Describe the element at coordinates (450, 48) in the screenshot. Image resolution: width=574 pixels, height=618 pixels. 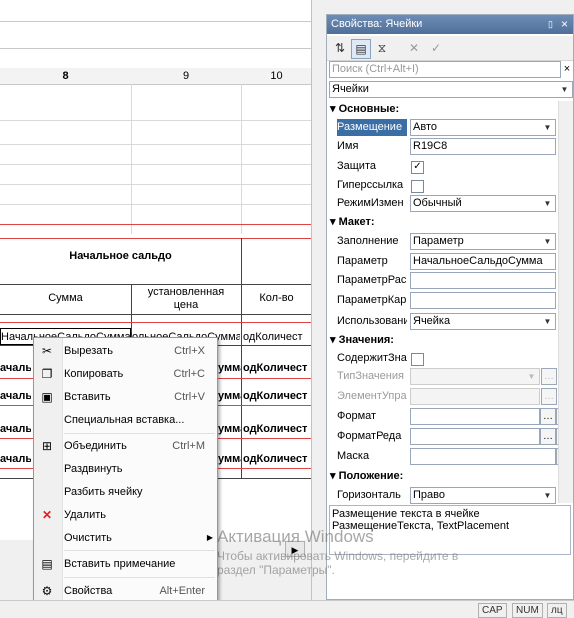
I see `properties-toolbar: ⇅ ▤ ⧖ ✕ ✓` at that location.